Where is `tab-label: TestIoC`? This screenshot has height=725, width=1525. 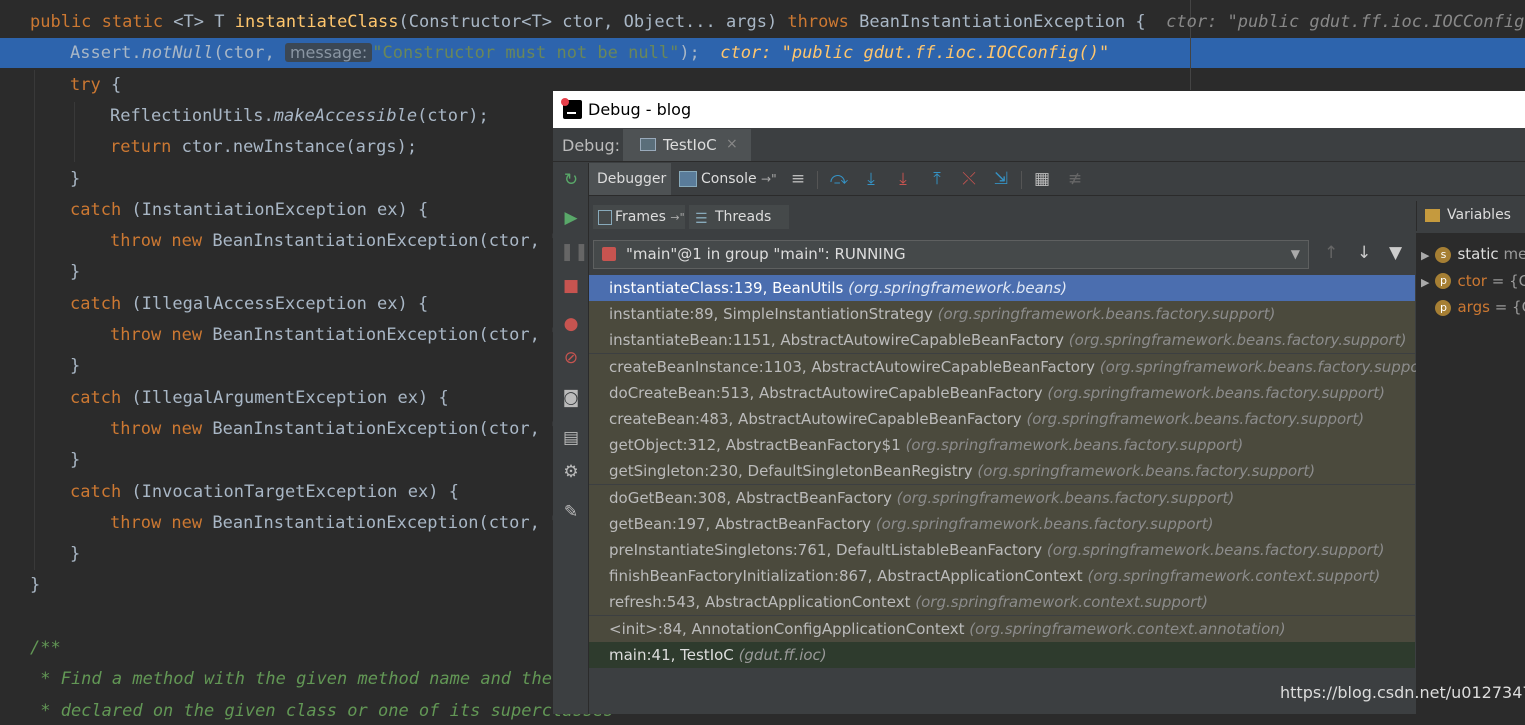
tab-label: TestIoC is located at coordinates (690, 145).